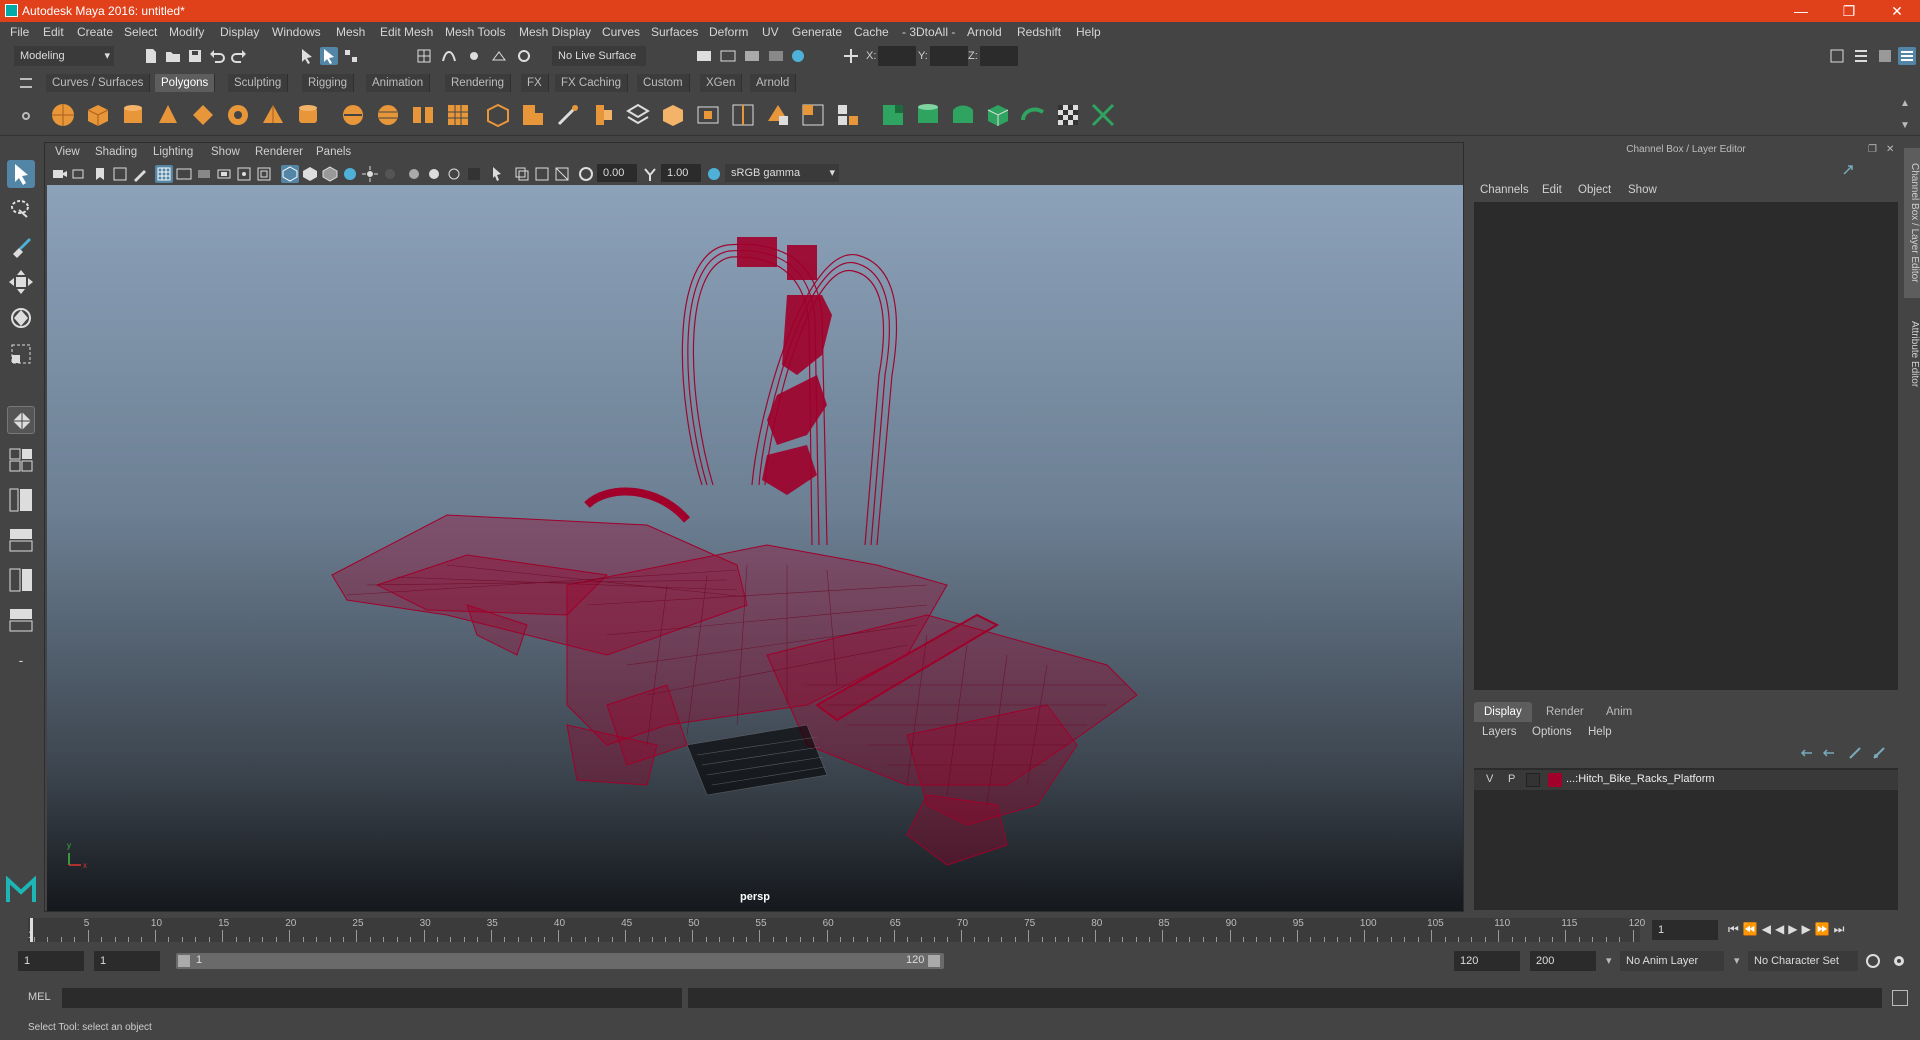  I want to click on snap-view-plane-icon, so click(499, 56).